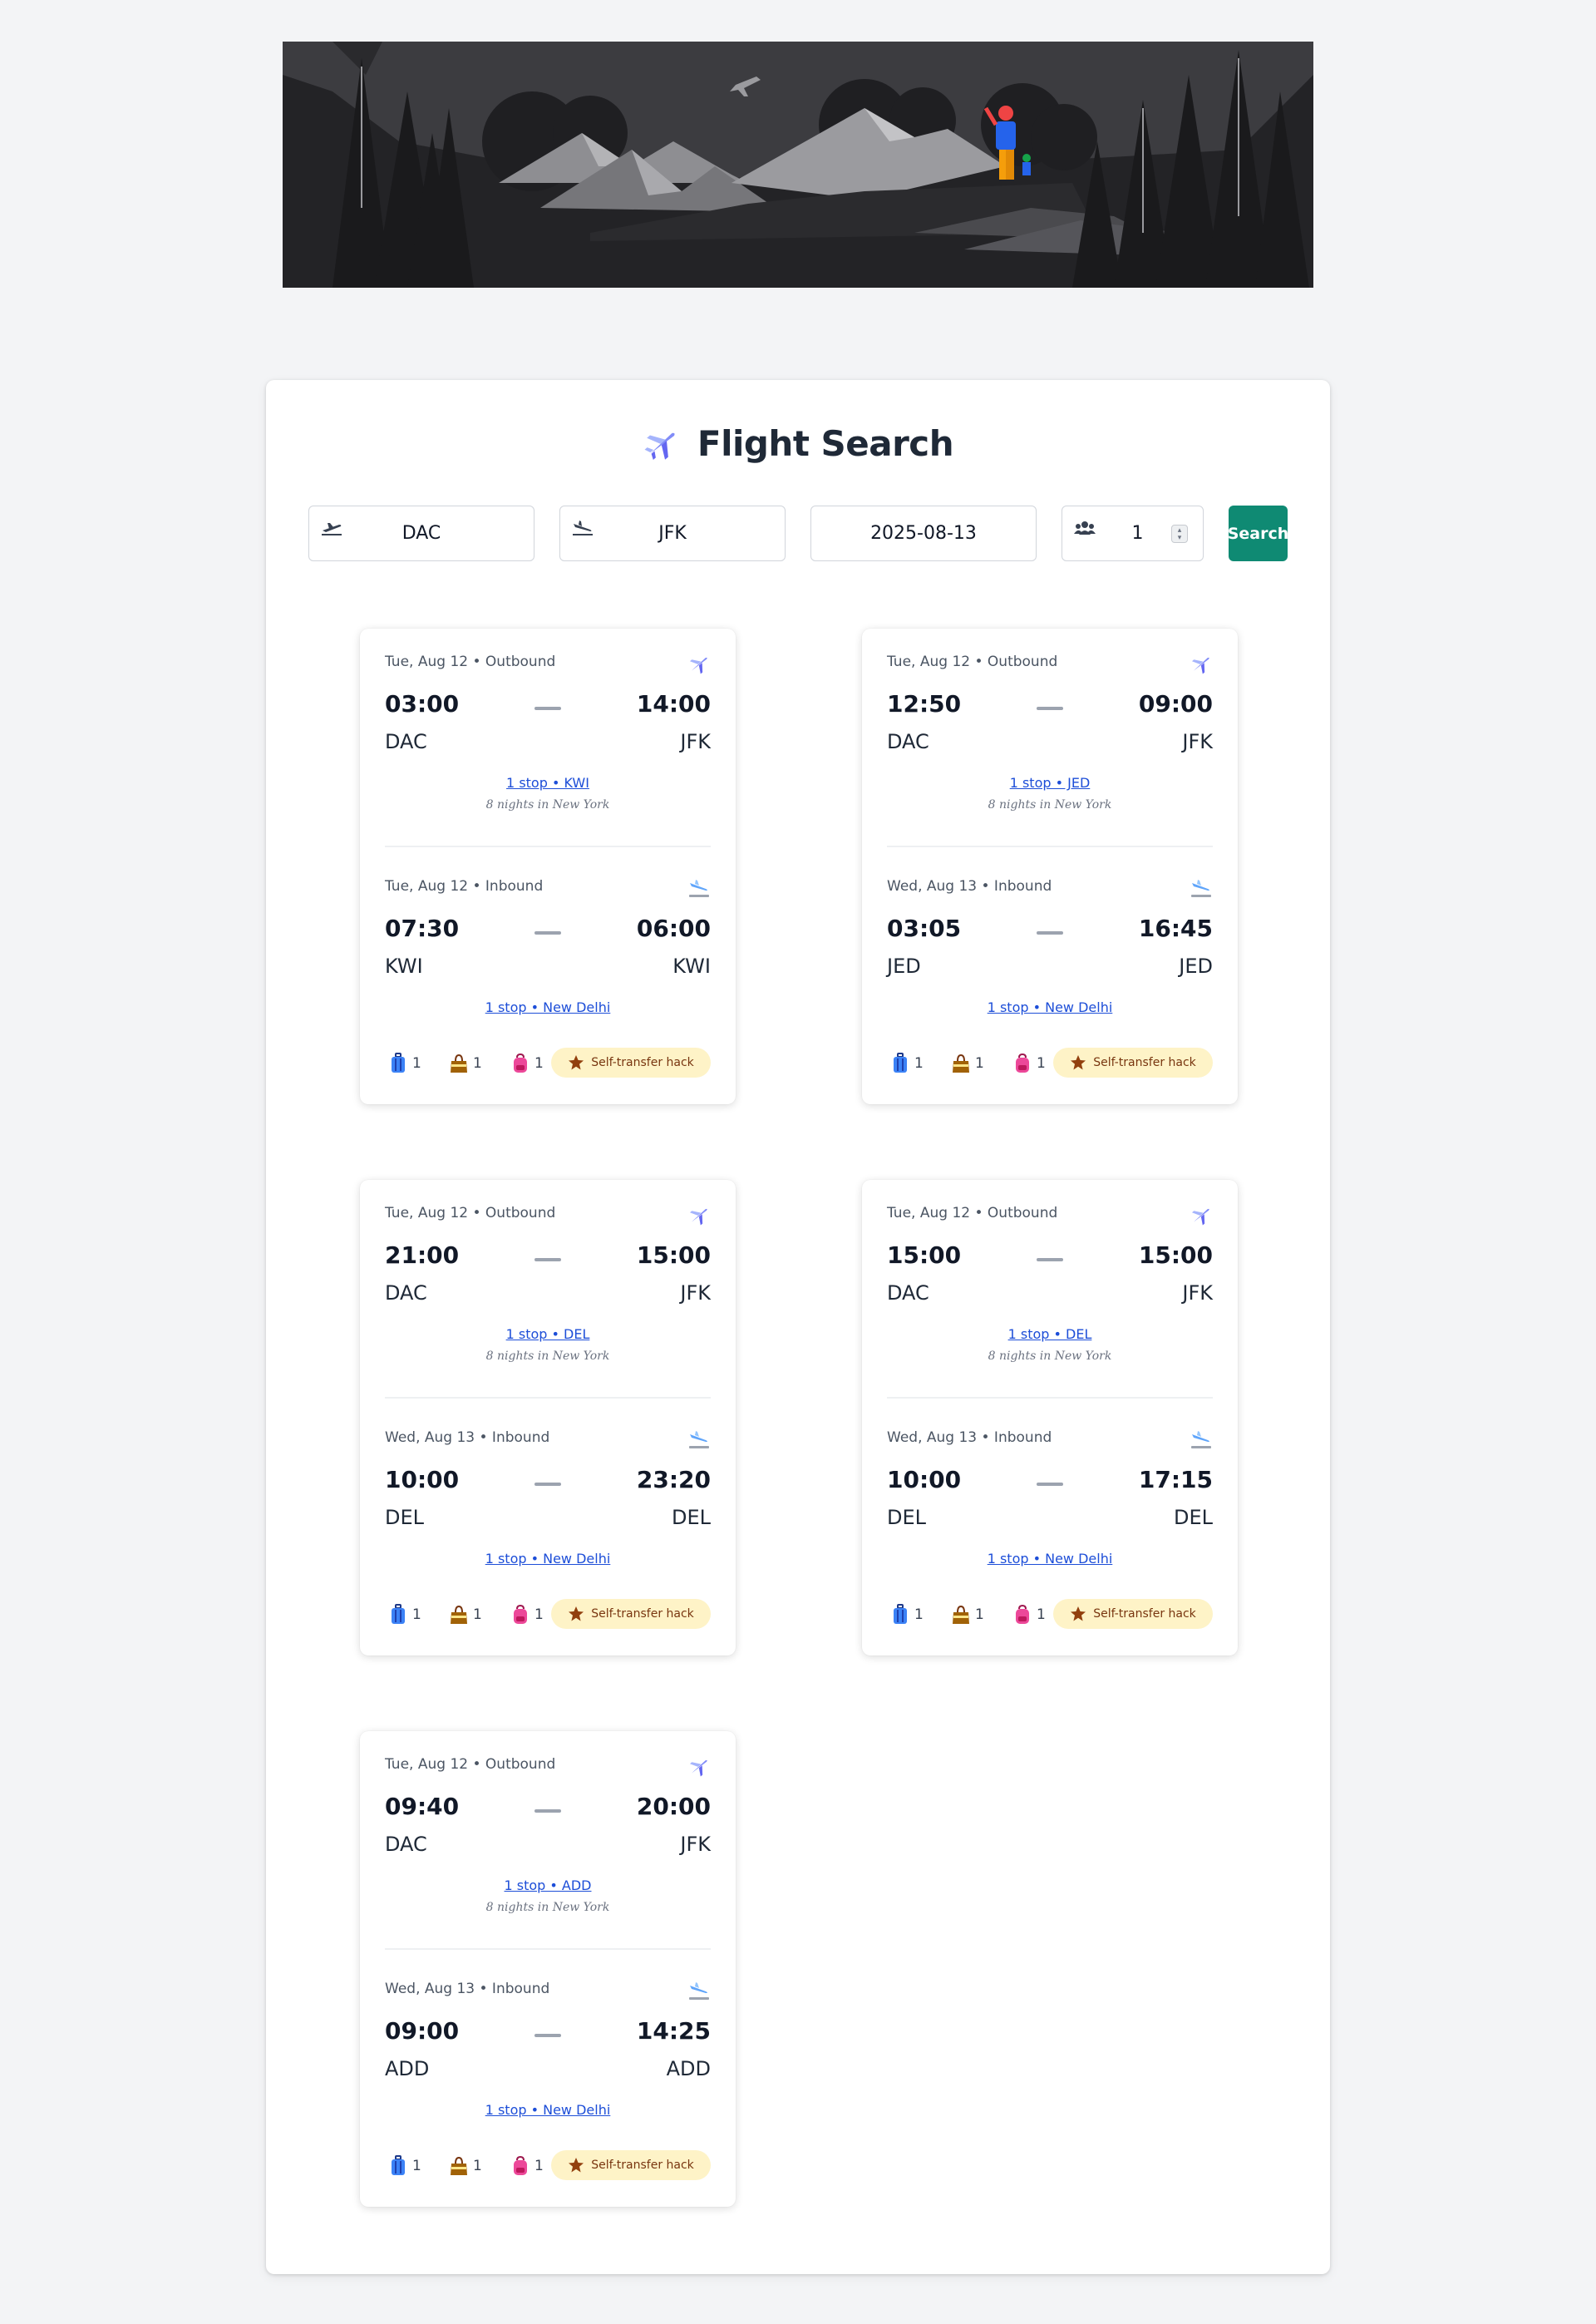  I want to click on arrival-time: 09:00, so click(1175, 704).